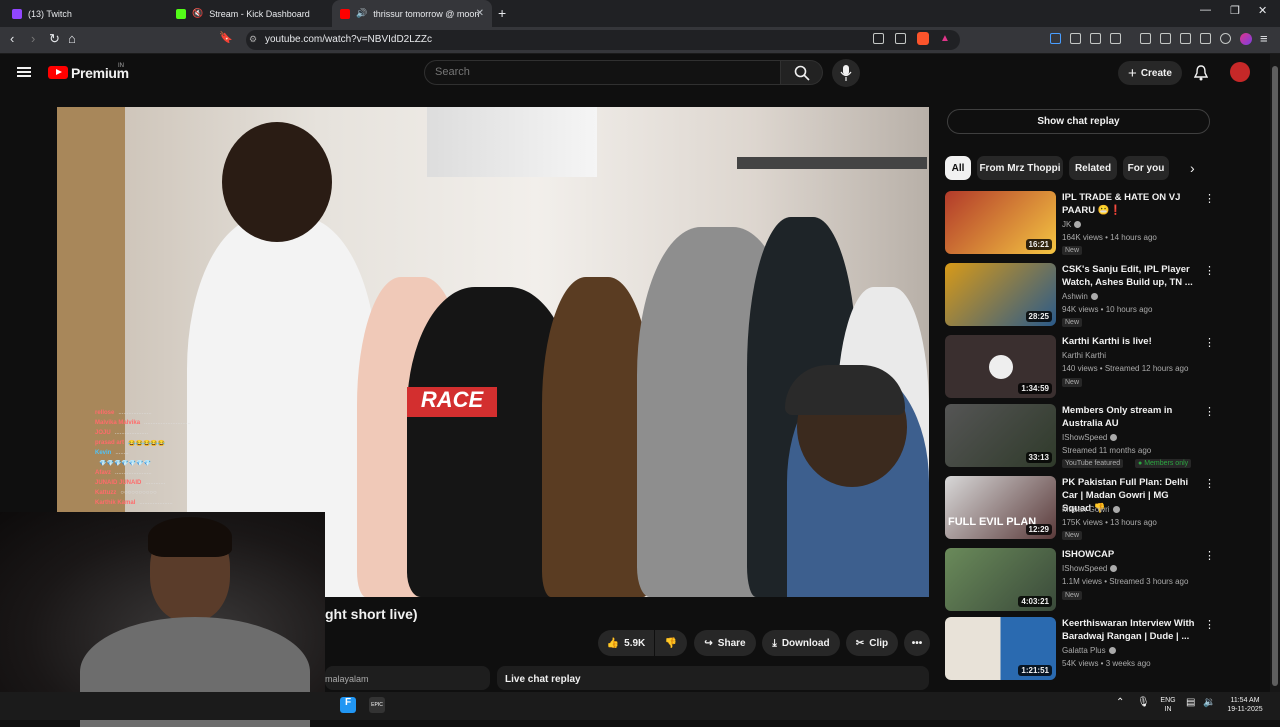 The height and width of the screenshot is (727, 1280). Describe the element at coordinates (1091, 509) in the screenshot. I see `rec-channel: Madan Gowri` at that location.